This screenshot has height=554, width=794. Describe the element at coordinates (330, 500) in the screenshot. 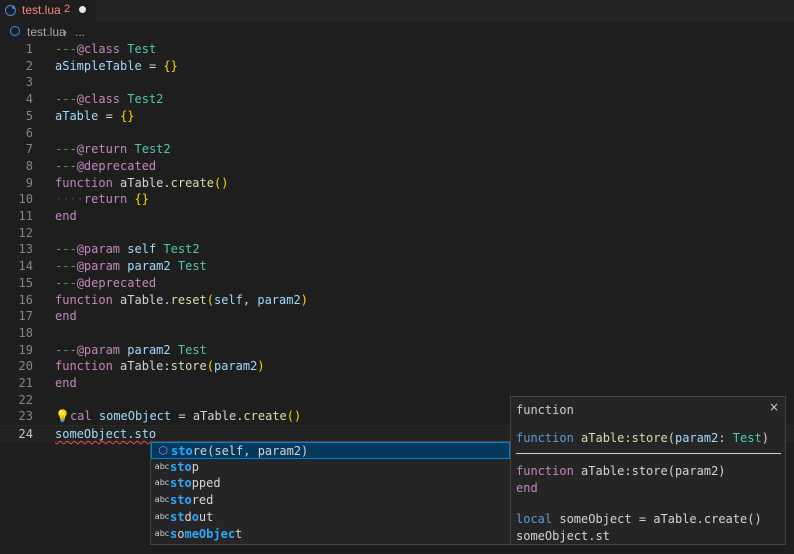

I see `suggestion-item: abc stored` at that location.